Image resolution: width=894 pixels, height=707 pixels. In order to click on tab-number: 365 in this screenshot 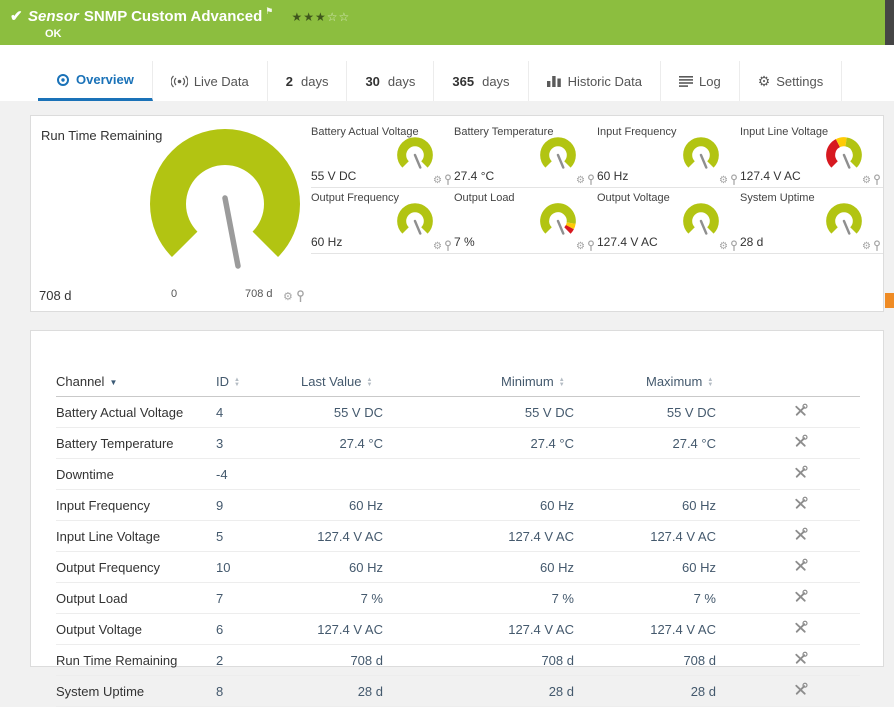, I will do `click(463, 81)`.